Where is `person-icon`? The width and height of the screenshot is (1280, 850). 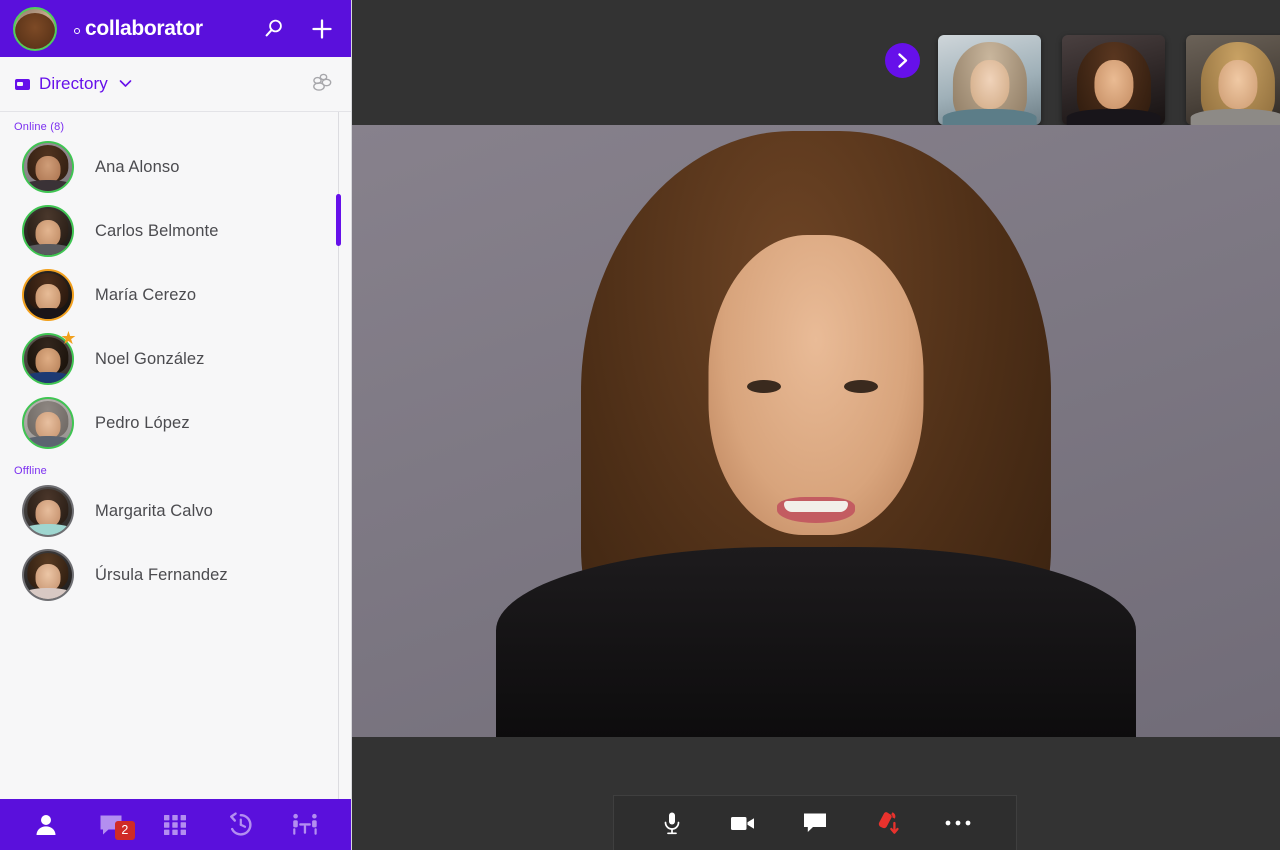 person-icon is located at coordinates (46, 824).